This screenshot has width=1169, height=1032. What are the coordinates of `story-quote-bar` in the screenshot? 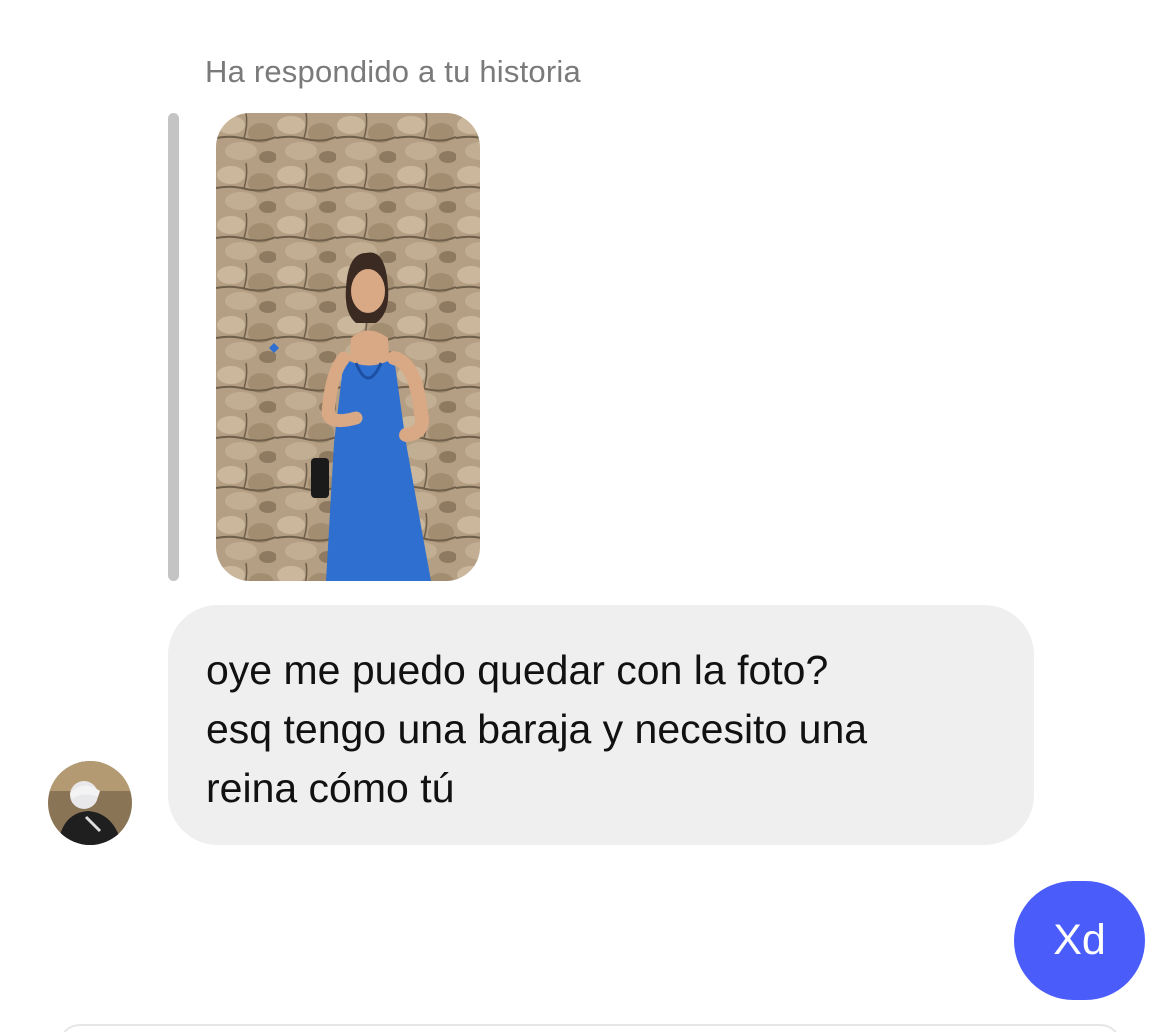 It's located at (173, 347).